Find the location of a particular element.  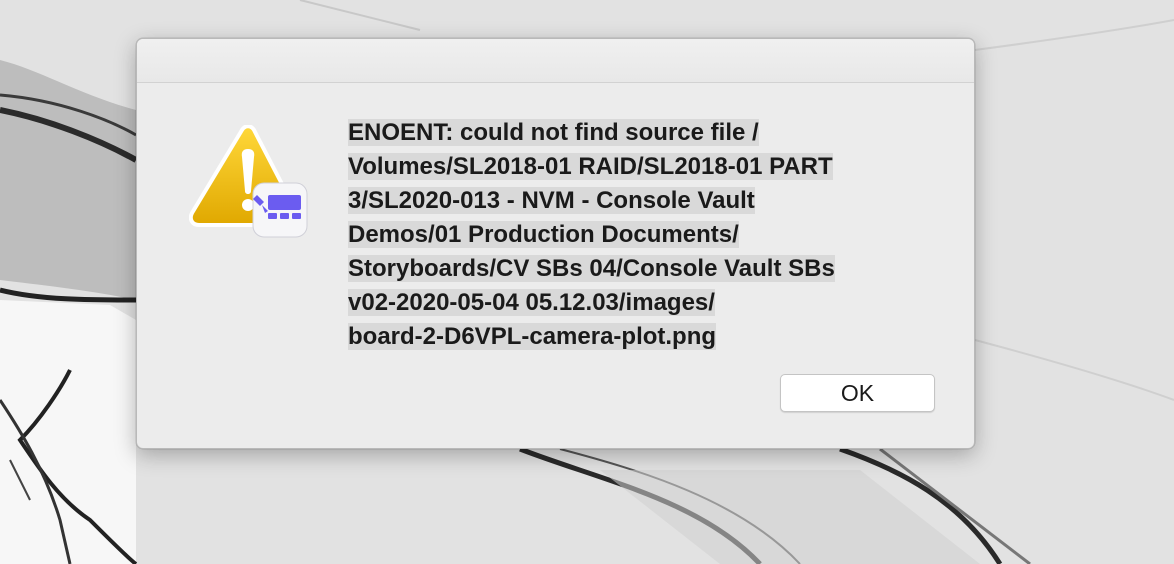

message-line: 3/SL2020-013 - NVM - Console Vault is located at coordinates (551, 200).